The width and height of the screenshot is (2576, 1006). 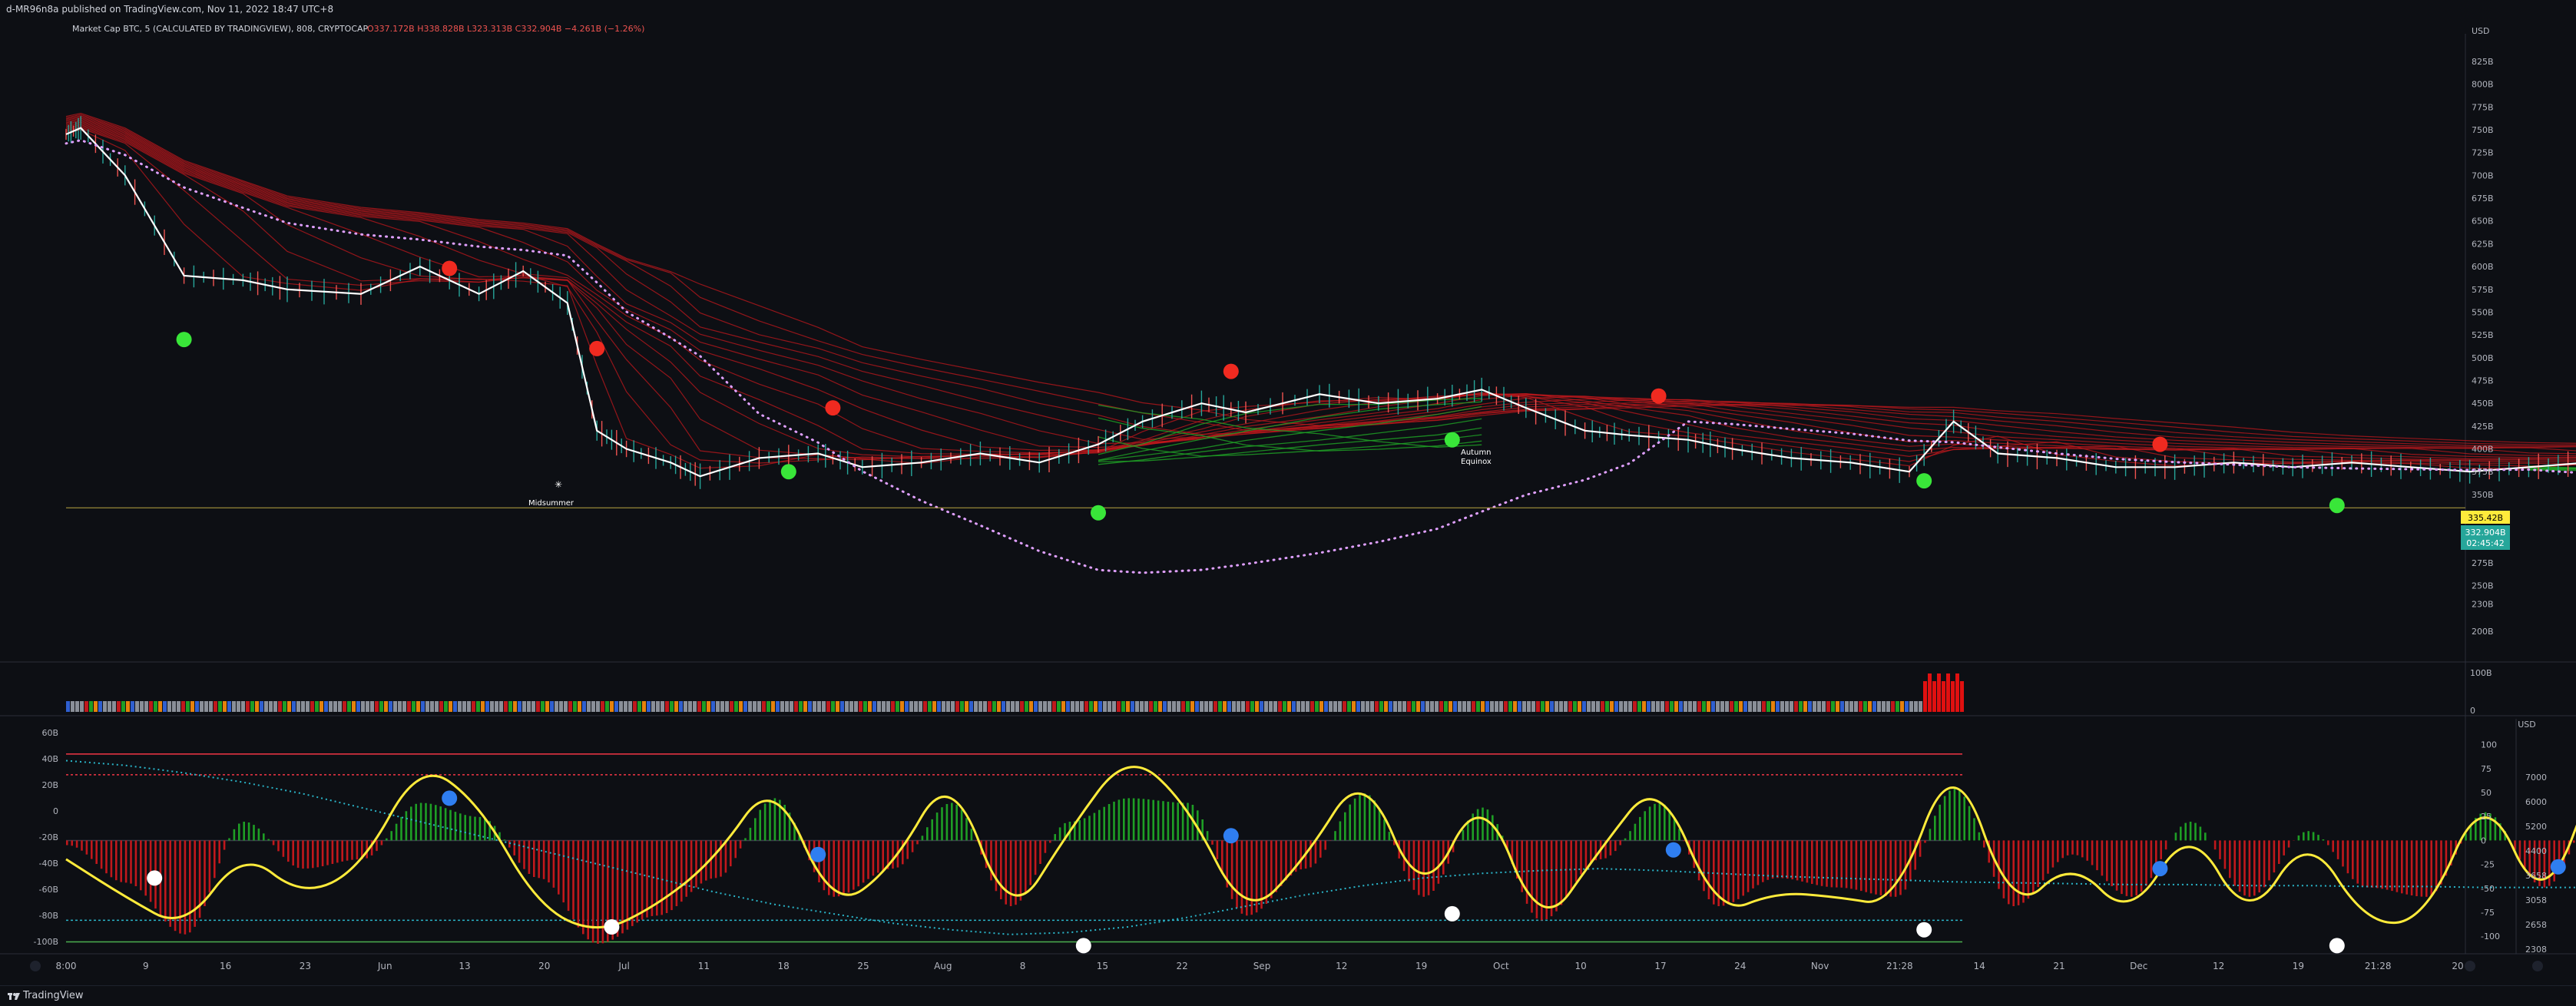 What do you see at coordinates (784, 966) in the screenshot?
I see `time-label: 18` at bounding box center [784, 966].